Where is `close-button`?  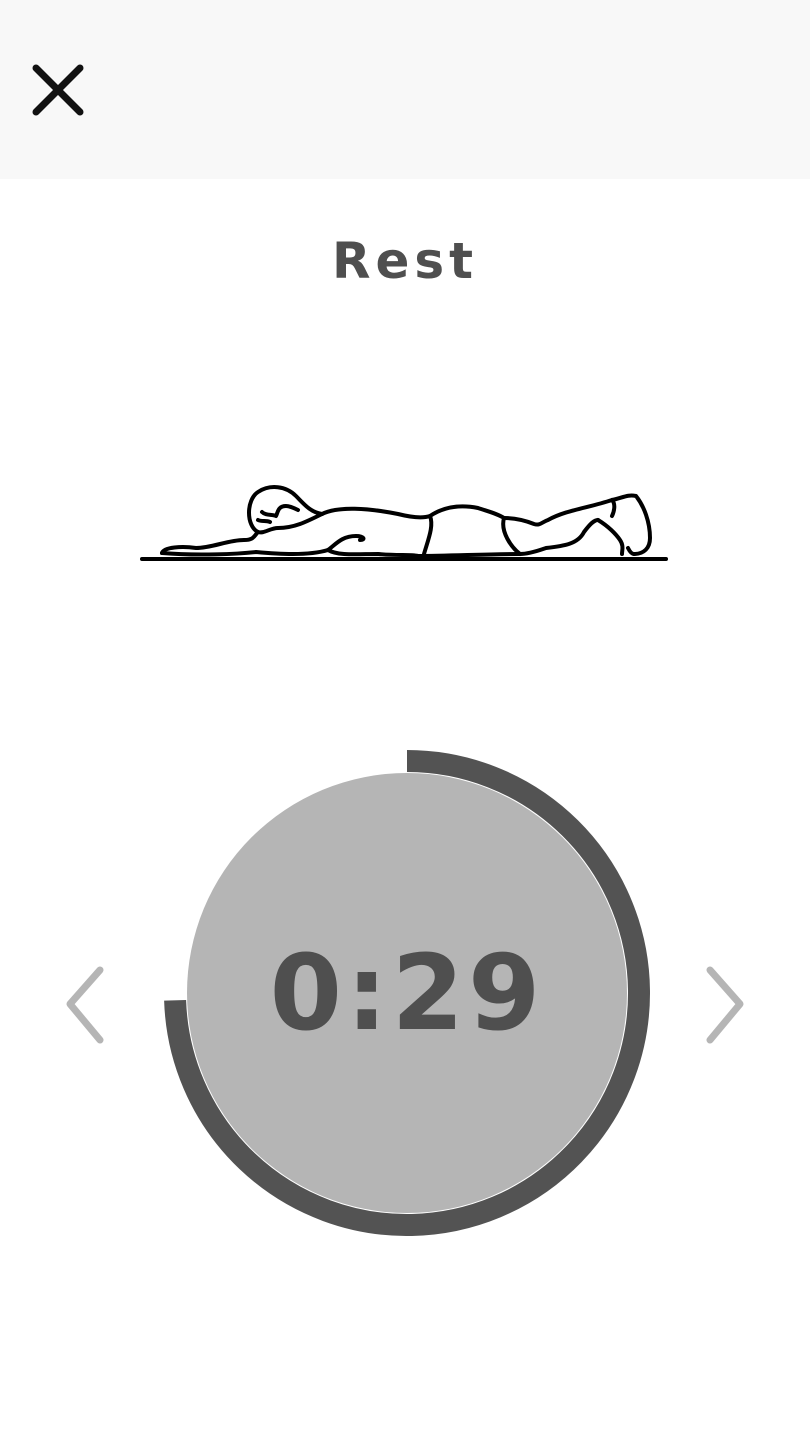 close-button is located at coordinates (58, 90).